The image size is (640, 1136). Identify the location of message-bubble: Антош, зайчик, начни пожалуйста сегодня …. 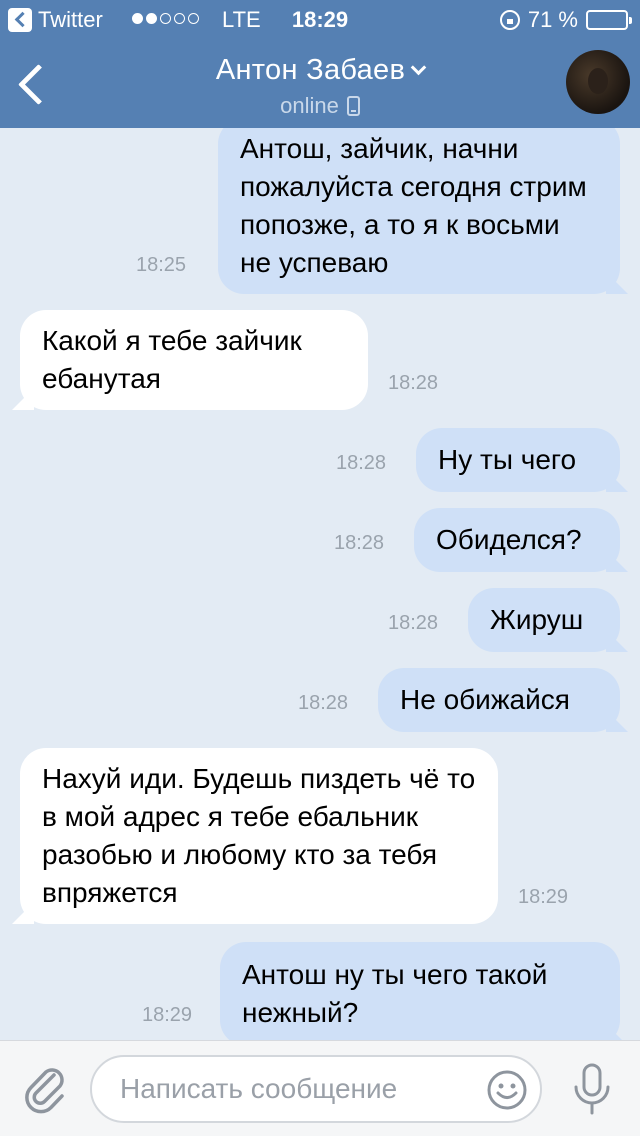
(419, 211).